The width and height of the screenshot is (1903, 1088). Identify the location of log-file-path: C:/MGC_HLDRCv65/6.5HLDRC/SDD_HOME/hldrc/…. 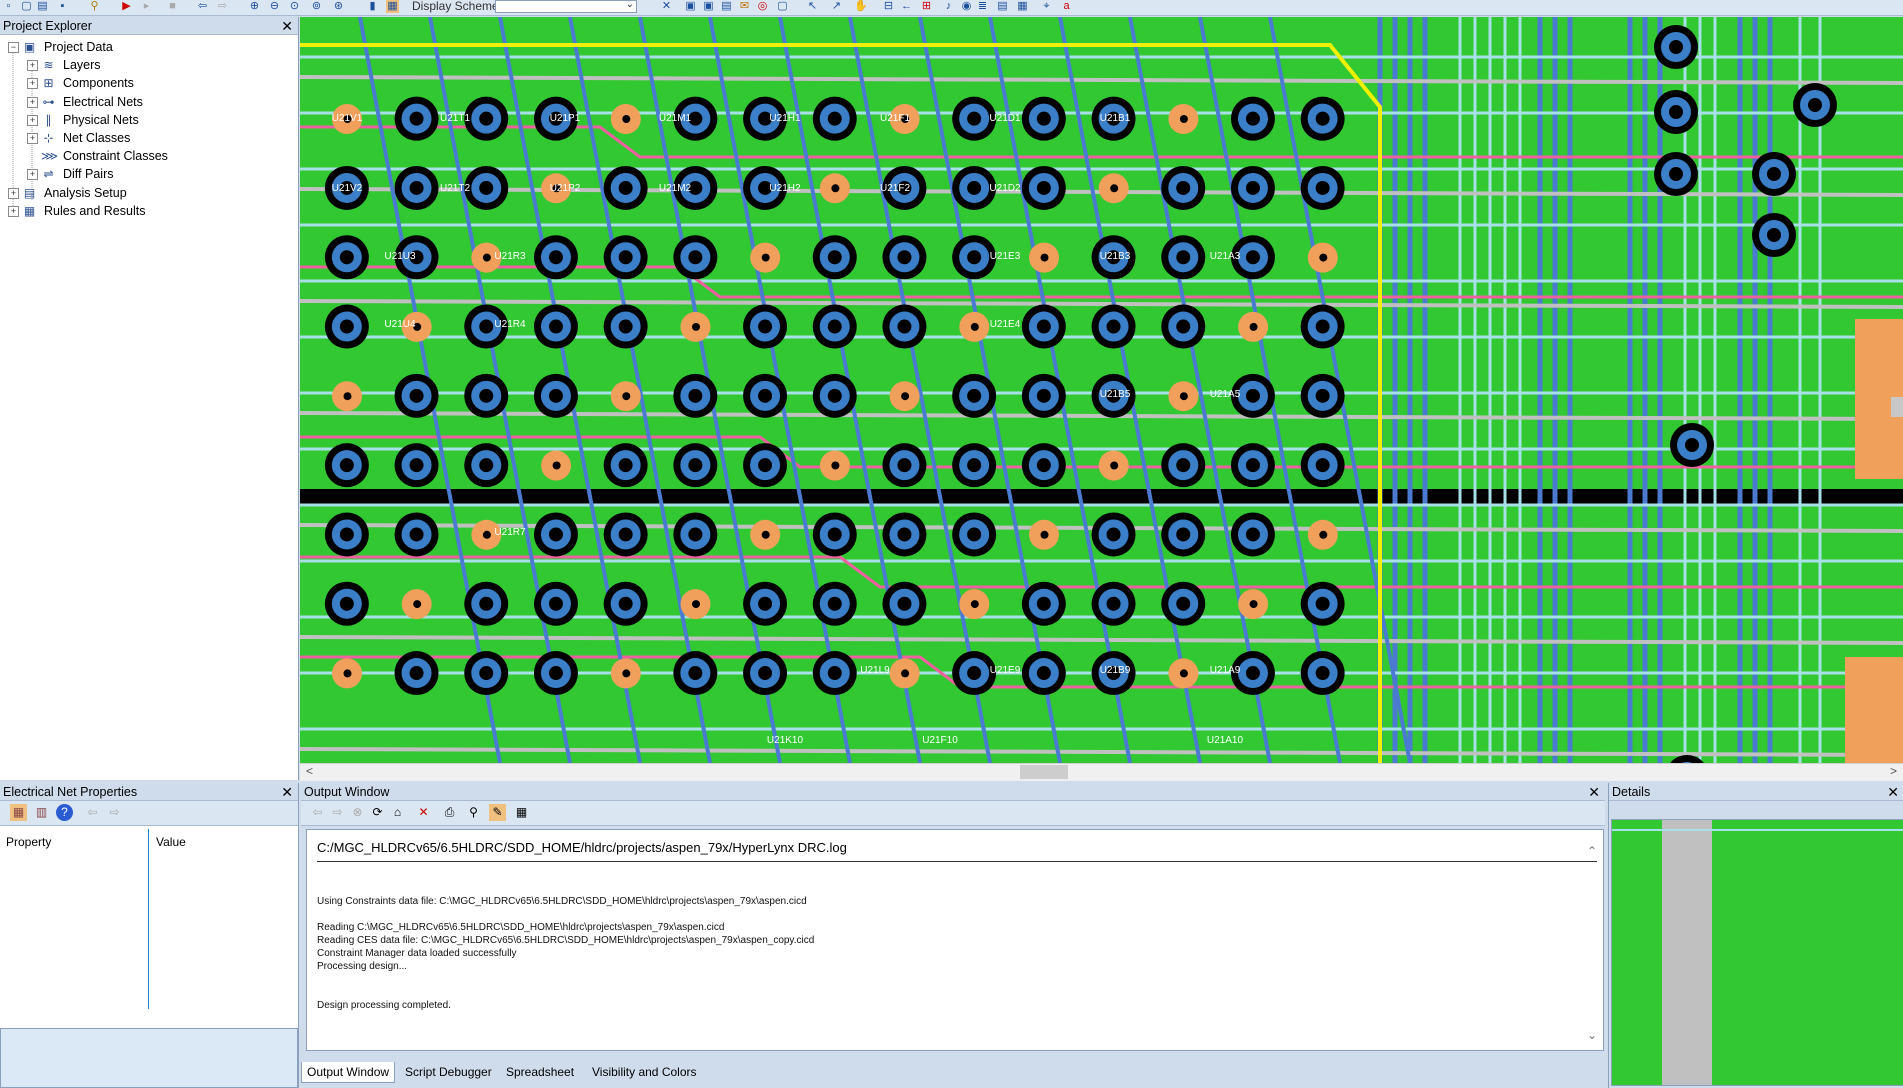
(582, 847).